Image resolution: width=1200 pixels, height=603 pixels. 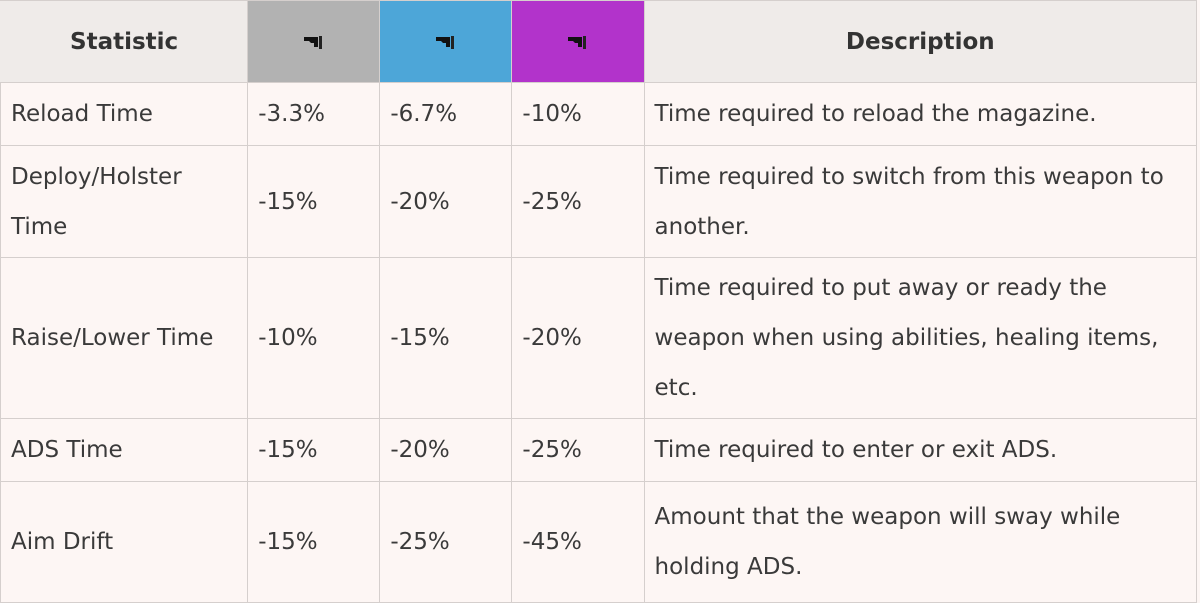 What do you see at coordinates (124, 450) in the screenshot?
I see `statistic-cell: ADS Time` at bounding box center [124, 450].